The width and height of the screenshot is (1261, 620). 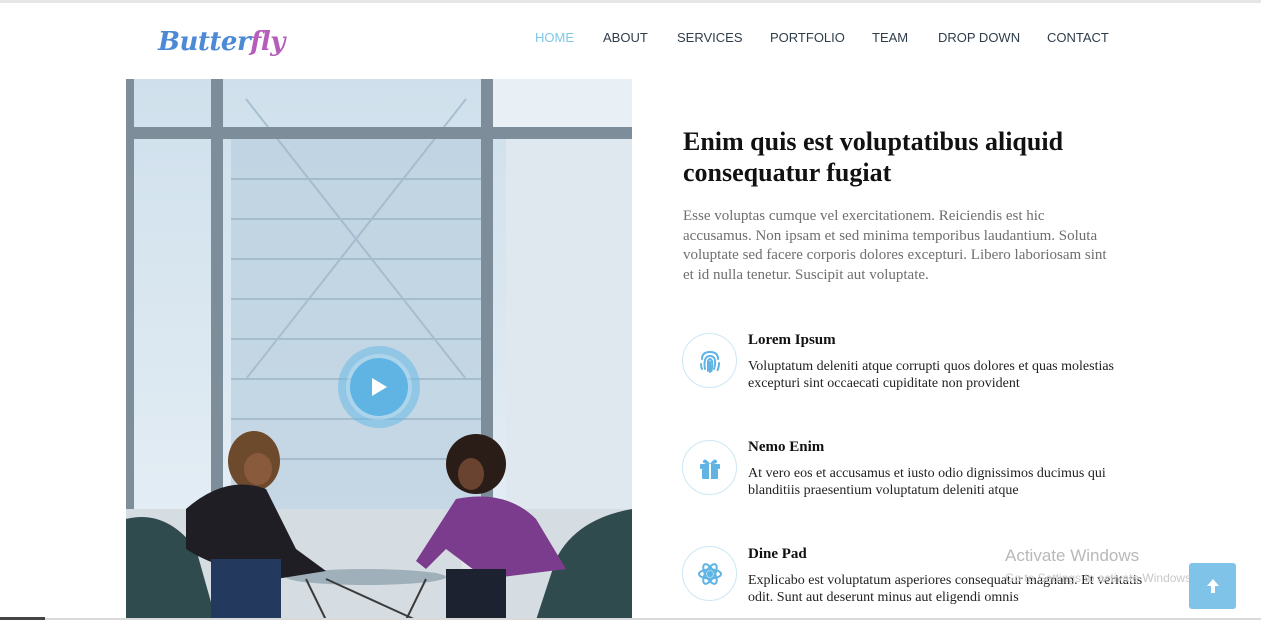 I want to click on feature-title-3: Dine Pad, so click(x=777, y=554).